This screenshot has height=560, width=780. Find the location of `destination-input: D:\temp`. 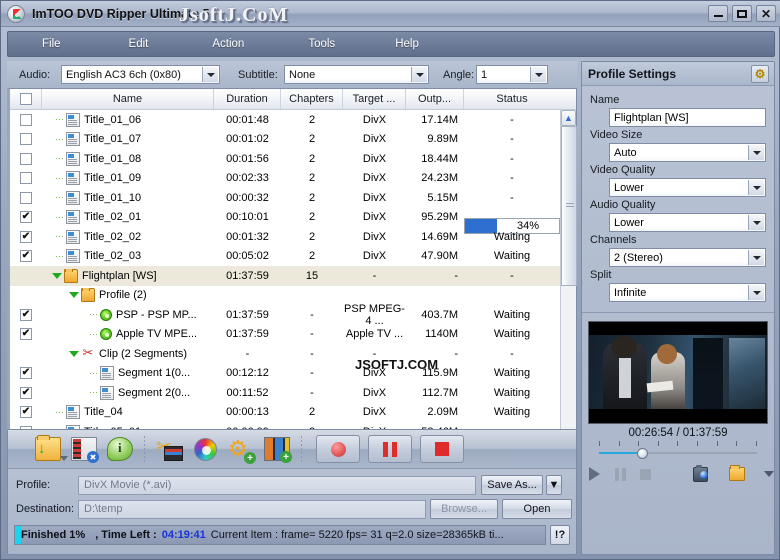

destination-input: D:\temp is located at coordinates (252, 509).